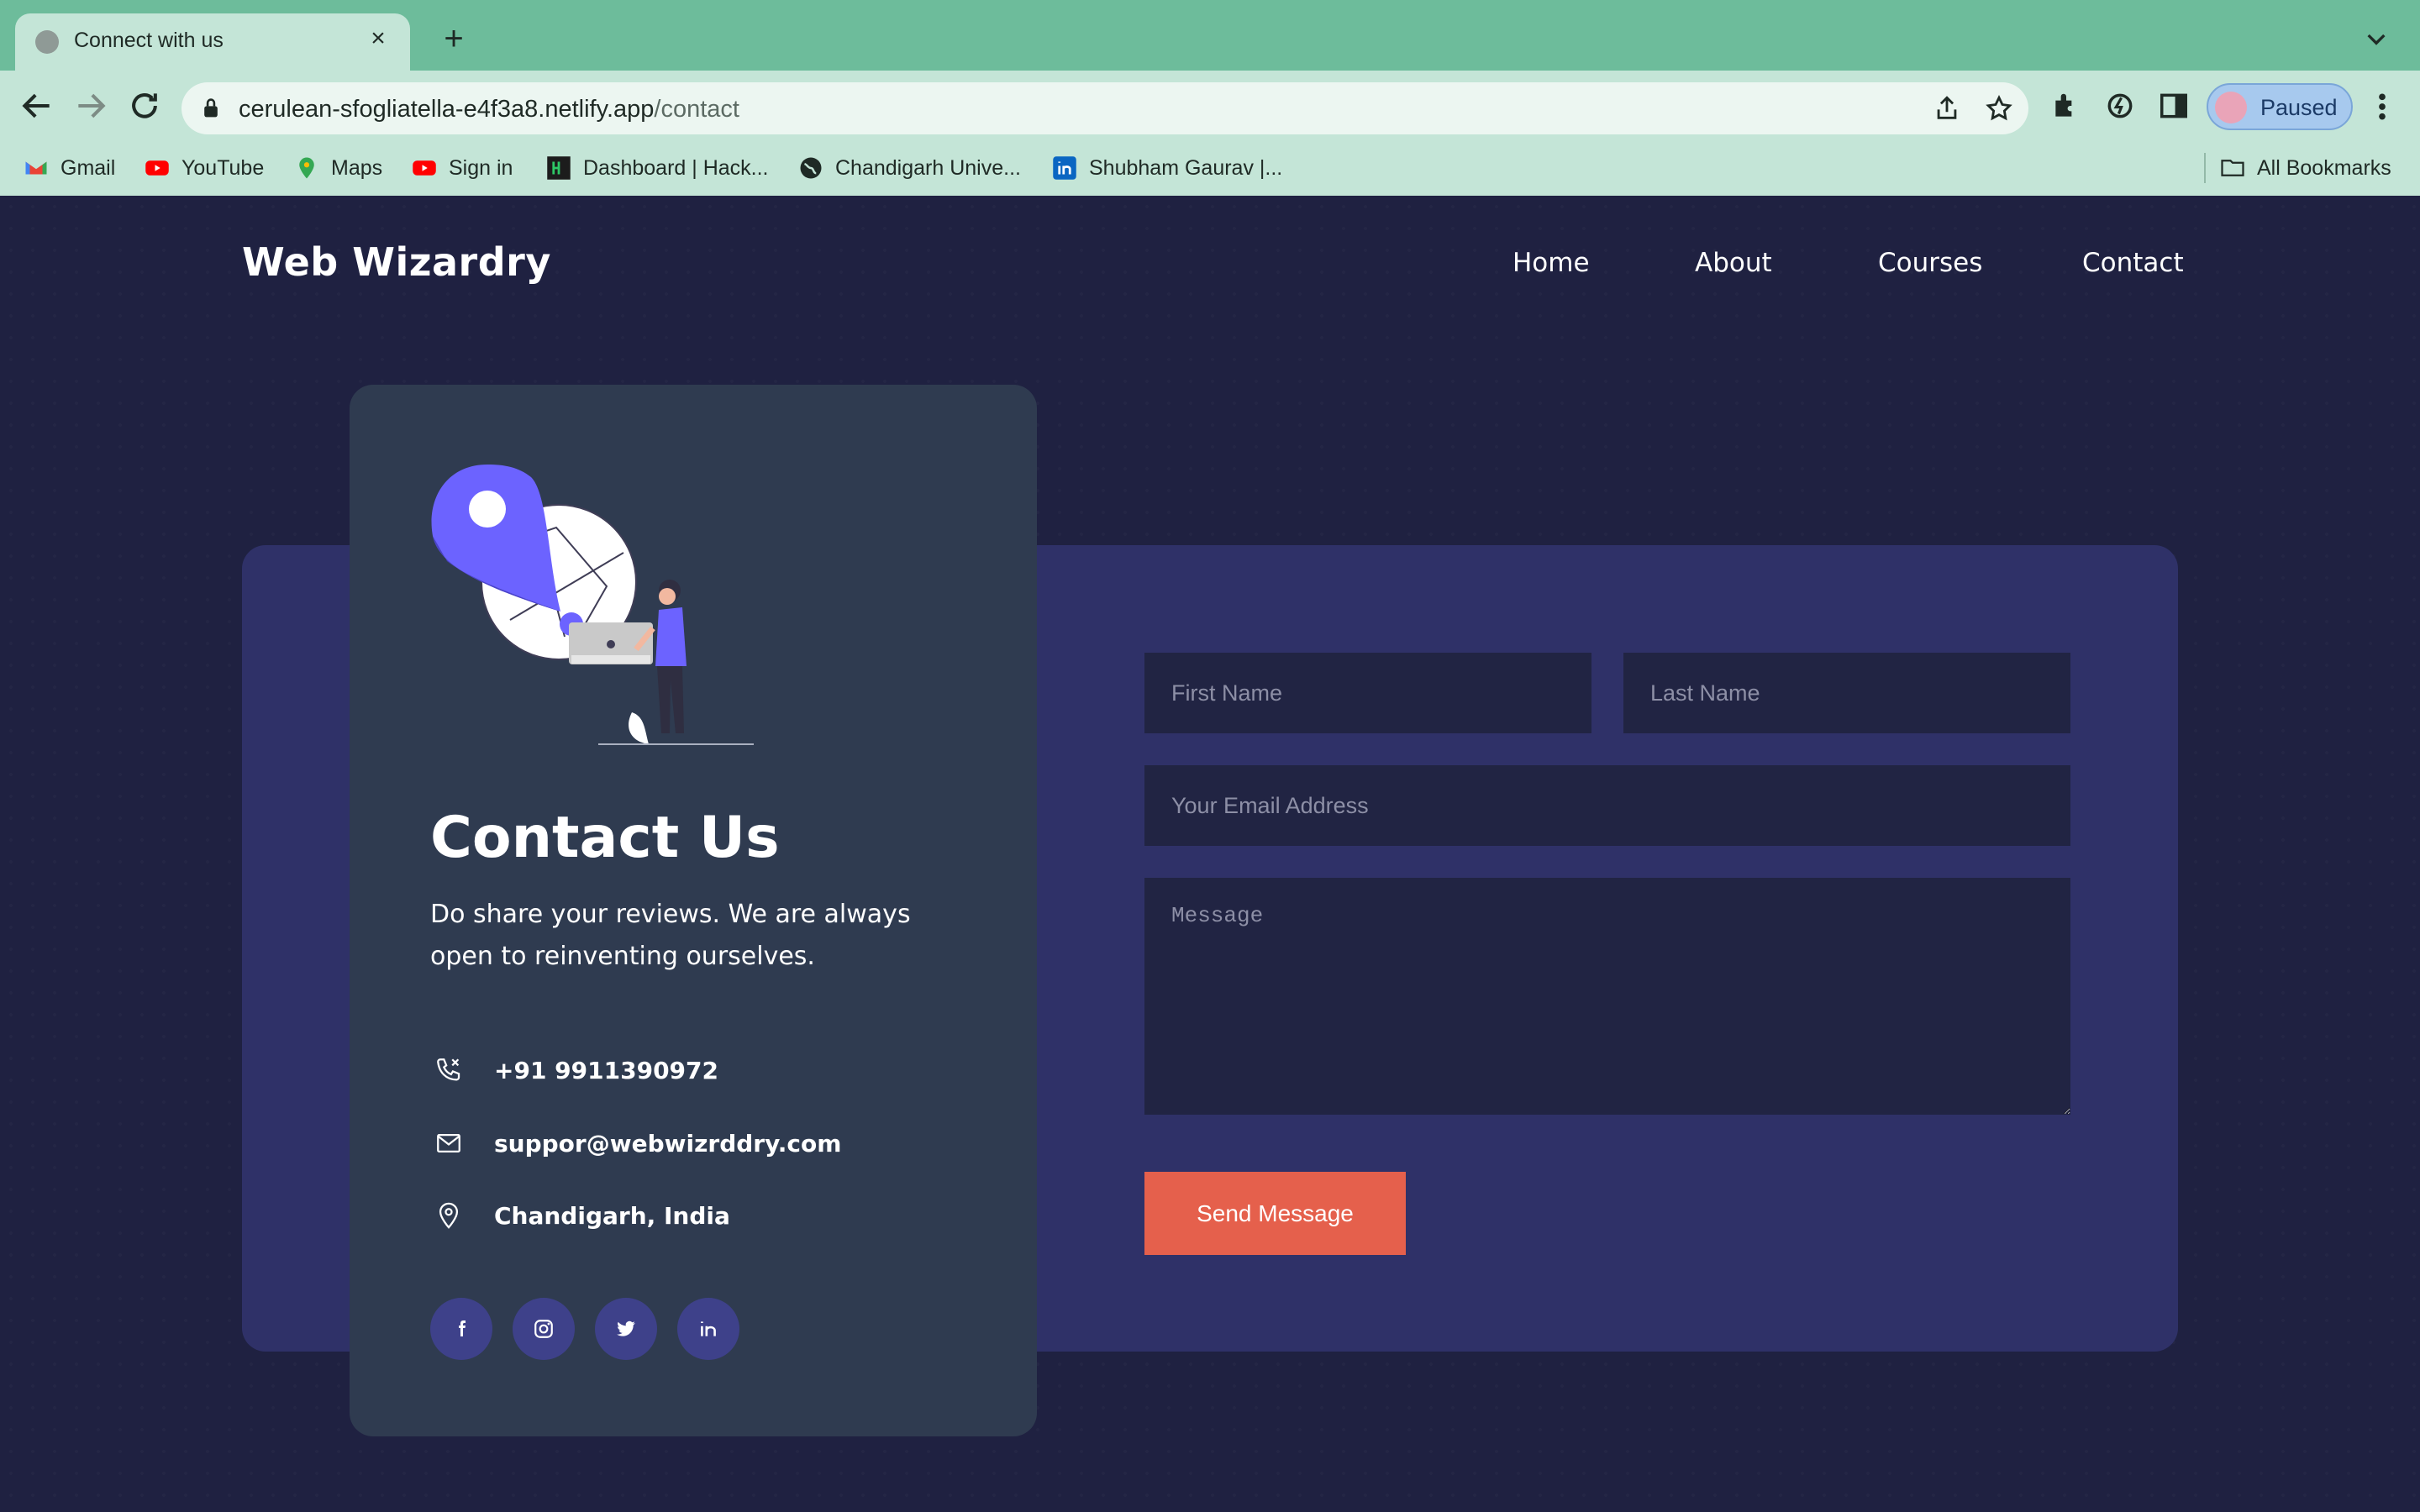  What do you see at coordinates (592, 605) in the screenshot?
I see `contact-illustration` at bounding box center [592, 605].